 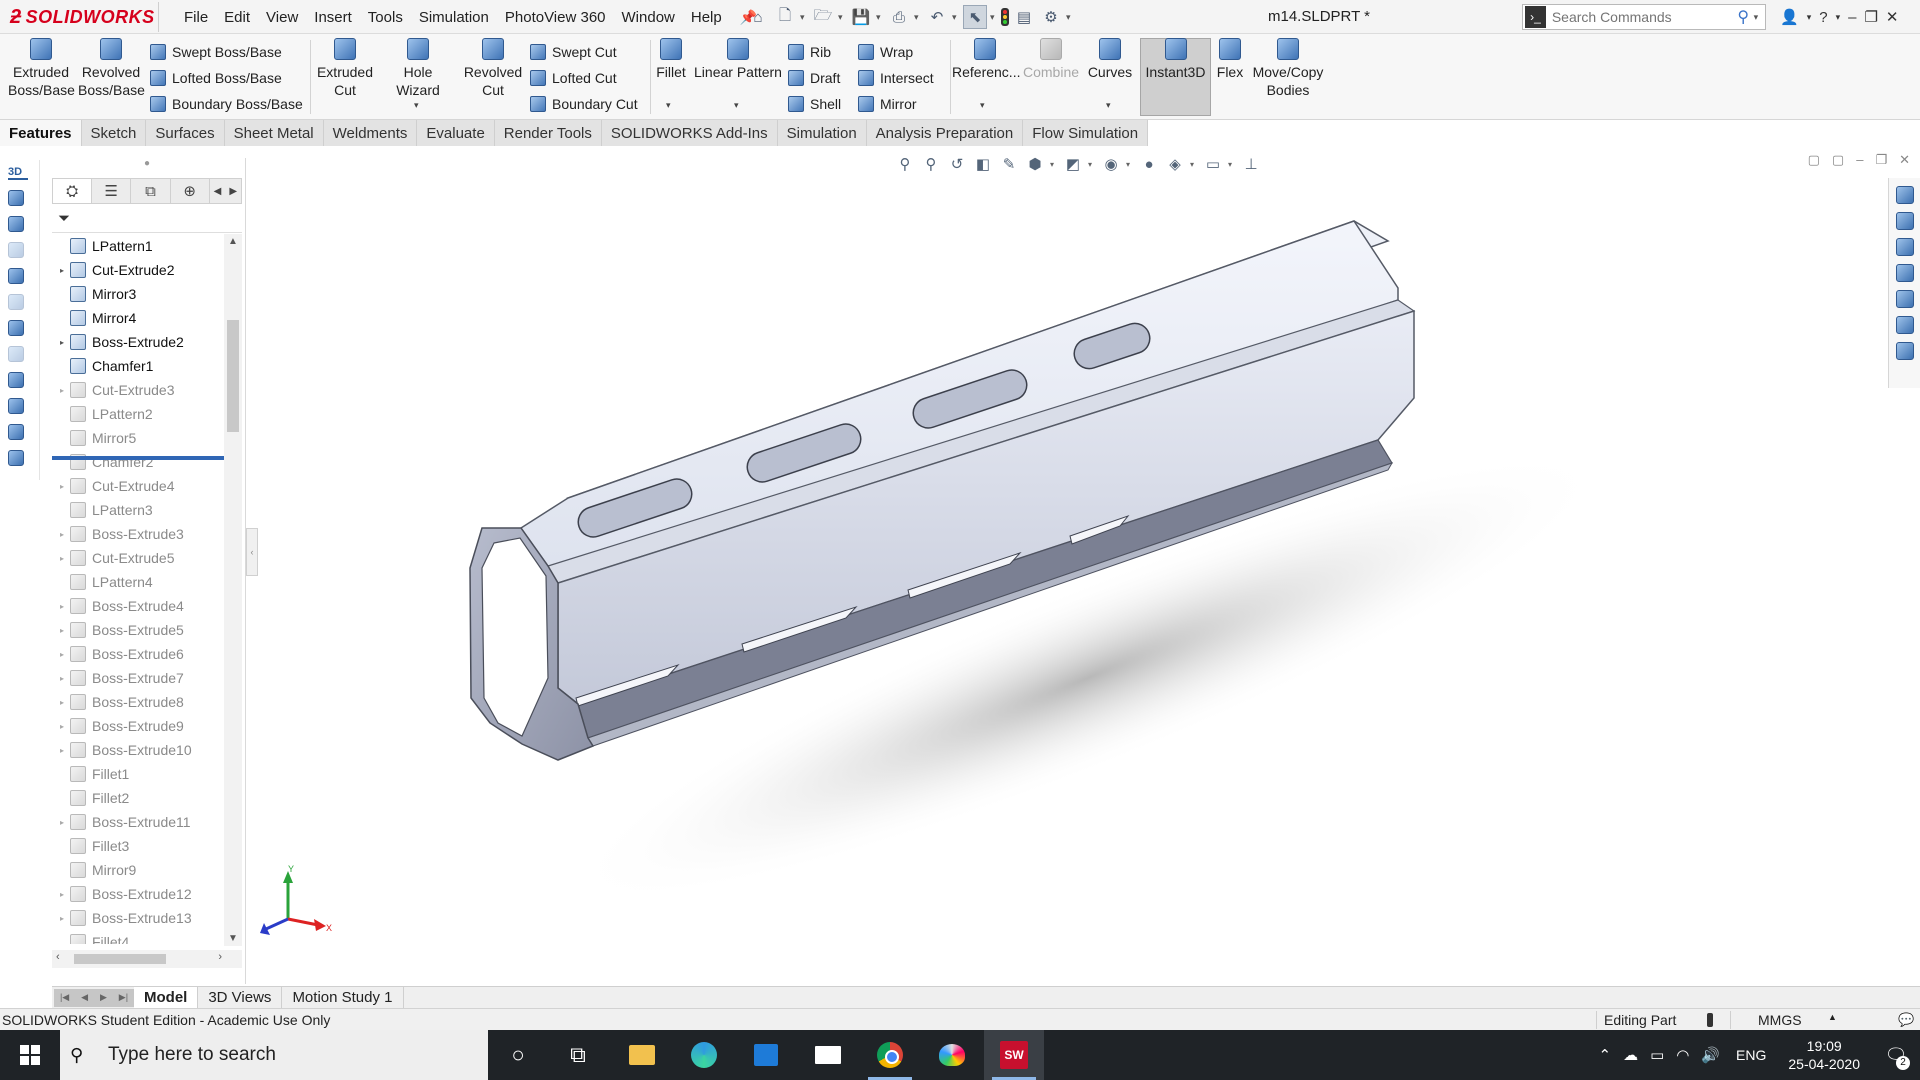 What do you see at coordinates (138, 870) in the screenshot?
I see `feature-tree-item: Mirror9` at bounding box center [138, 870].